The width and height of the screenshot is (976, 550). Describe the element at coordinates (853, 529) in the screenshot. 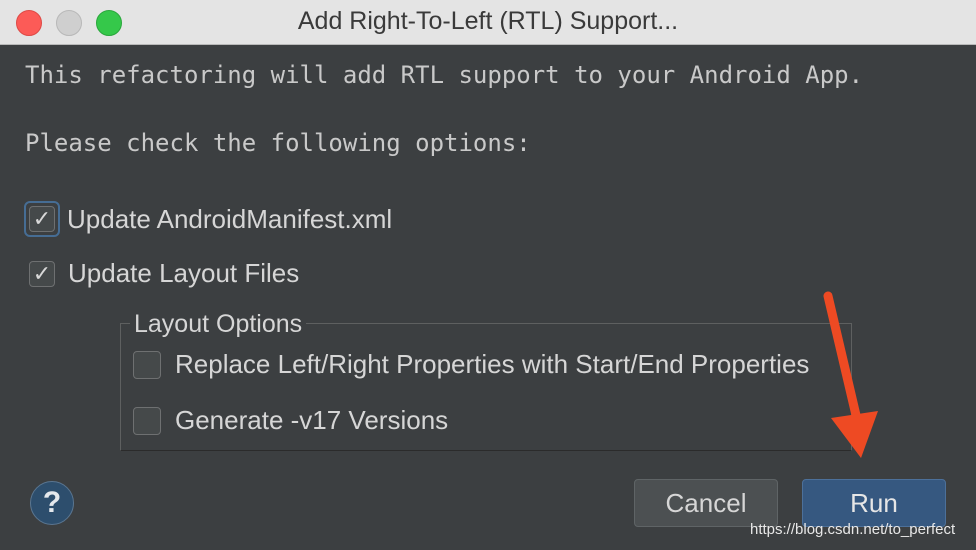

I see `watermark-text: https://blog.csdn.net/to_perfect` at that location.